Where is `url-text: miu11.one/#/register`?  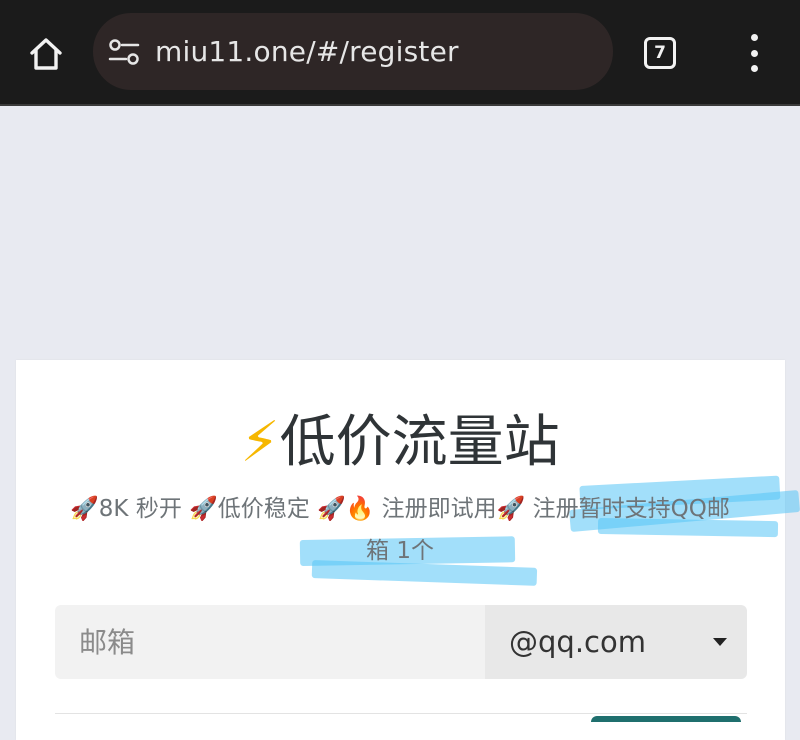
url-text: miu11.one/#/register is located at coordinates (307, 51).